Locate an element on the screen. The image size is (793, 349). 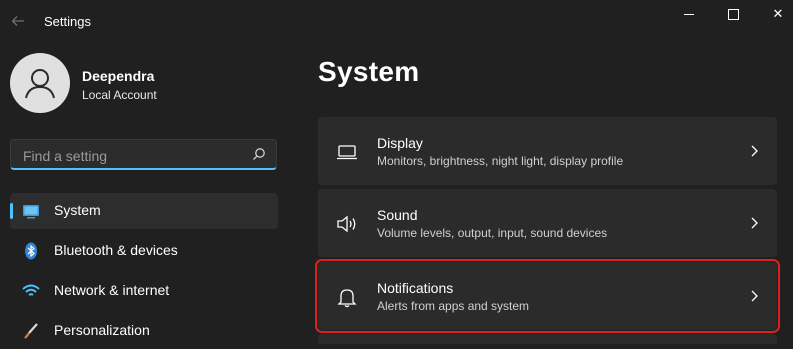
brush-icon is located at coordinates (31, 331).